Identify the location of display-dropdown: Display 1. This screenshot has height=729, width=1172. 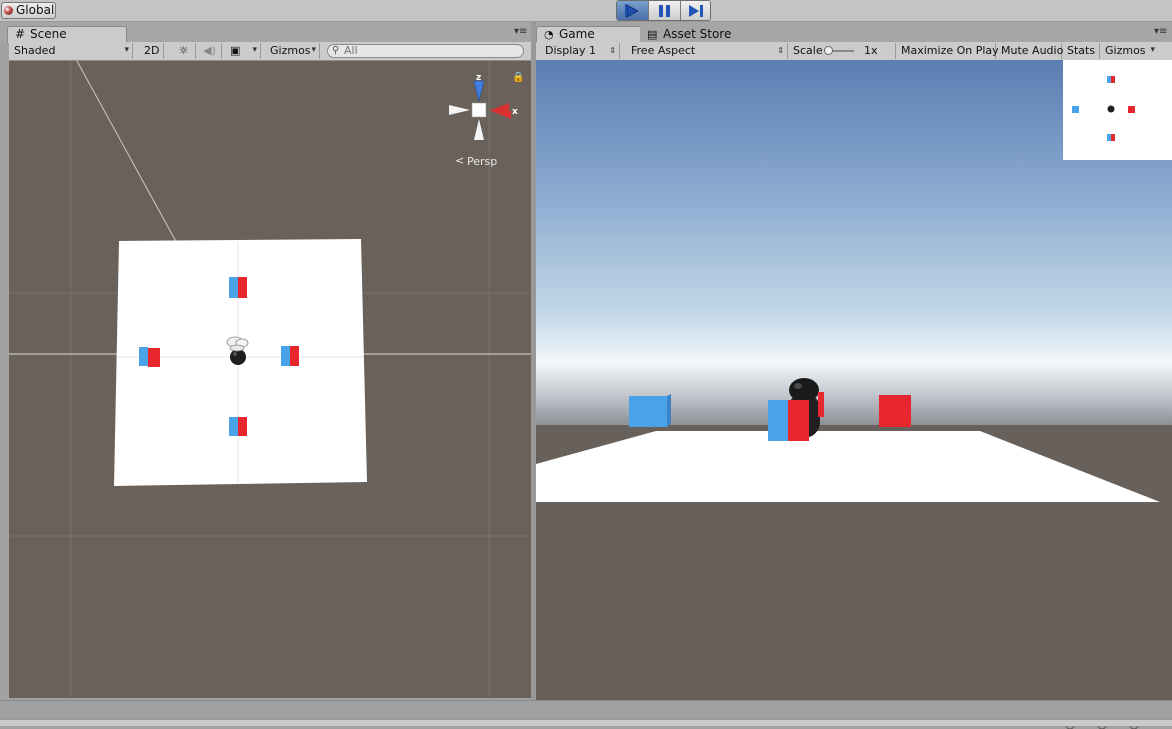
(580, 51).